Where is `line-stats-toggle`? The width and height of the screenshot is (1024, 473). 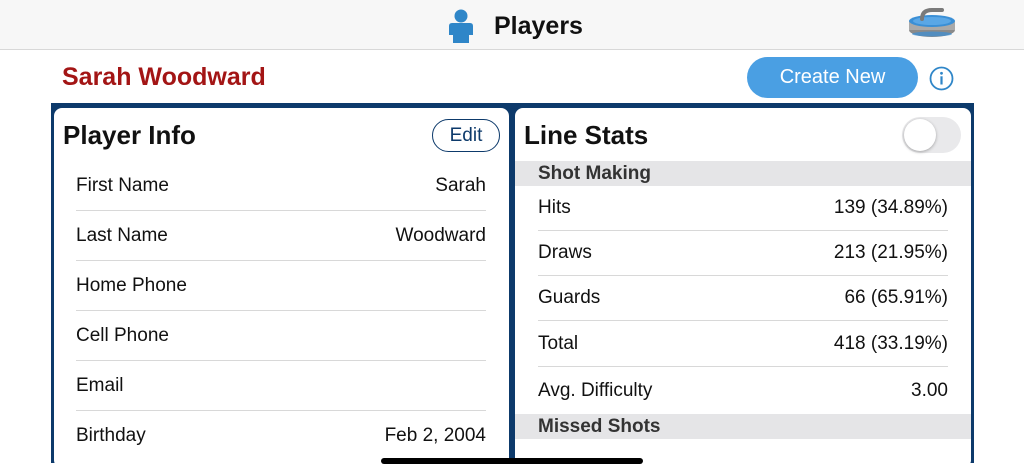 line-stats-toggle is located at coordinates (931, 135).